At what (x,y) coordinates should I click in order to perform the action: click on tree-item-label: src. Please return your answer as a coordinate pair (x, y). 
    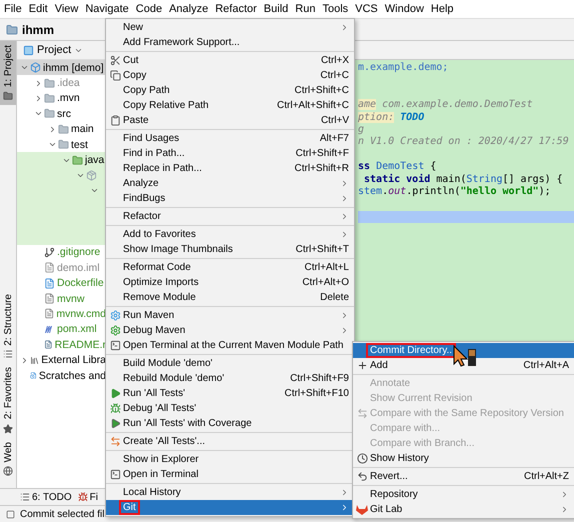
    Looking at the image, I should click on (64, 114).